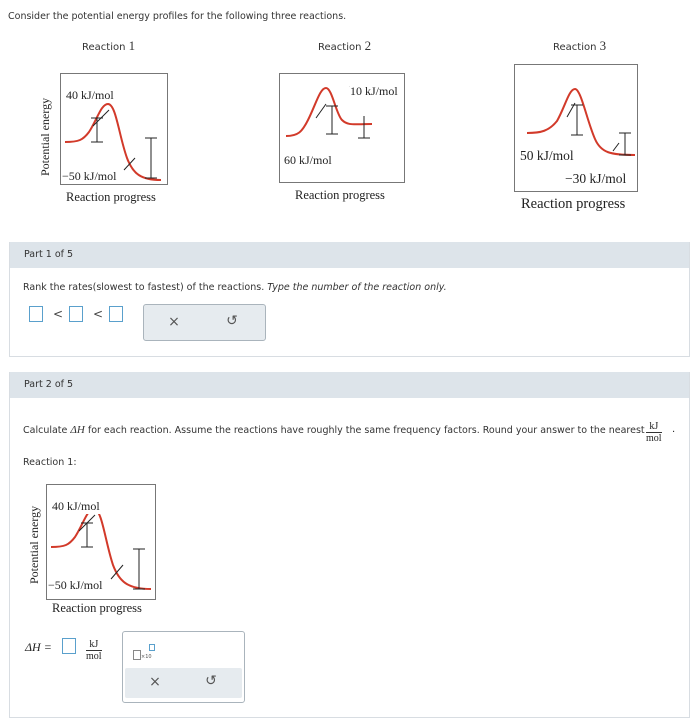 Image resolution: width=690 pixels, height=720 pixels. What do you see at coordinates (674, 429) in the screenshot?
I see `part-2-period: .` at bounding box center [674, 429].